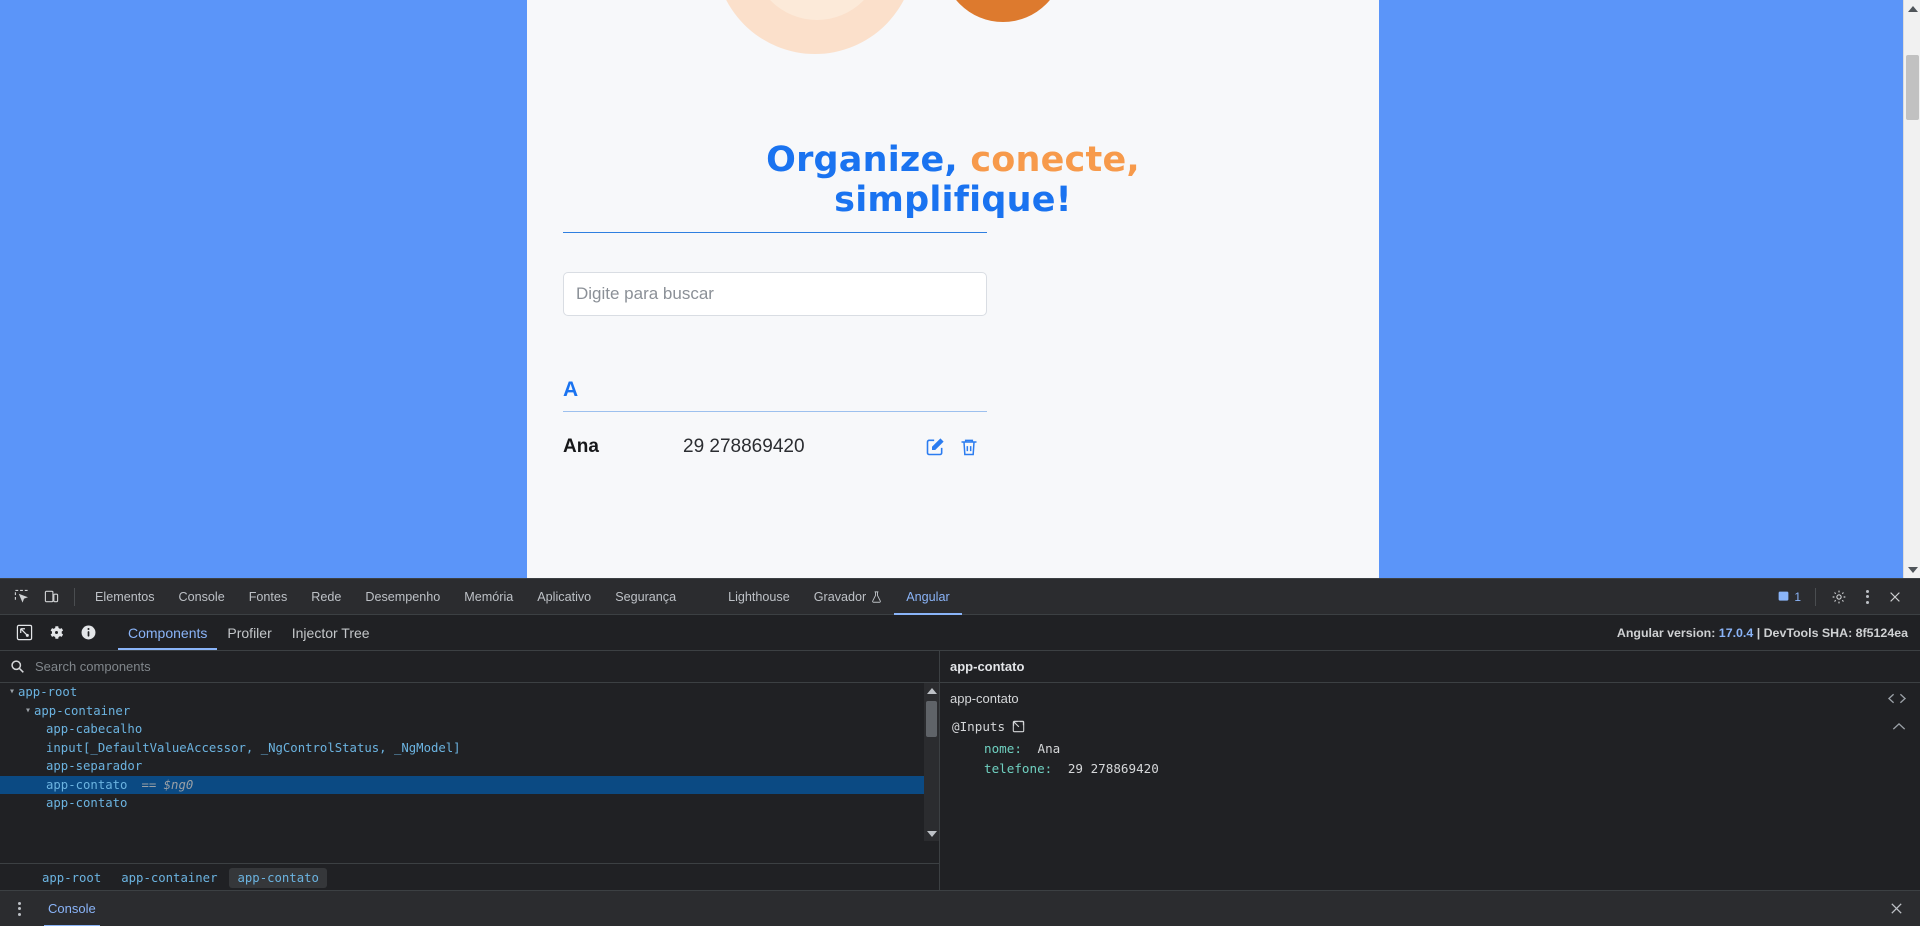 Image resolution: width=1920 pixels, height=926 pixels. Describe the element at coordinates (935, 447) in the screenshot. I see `edit-icon` at that location.